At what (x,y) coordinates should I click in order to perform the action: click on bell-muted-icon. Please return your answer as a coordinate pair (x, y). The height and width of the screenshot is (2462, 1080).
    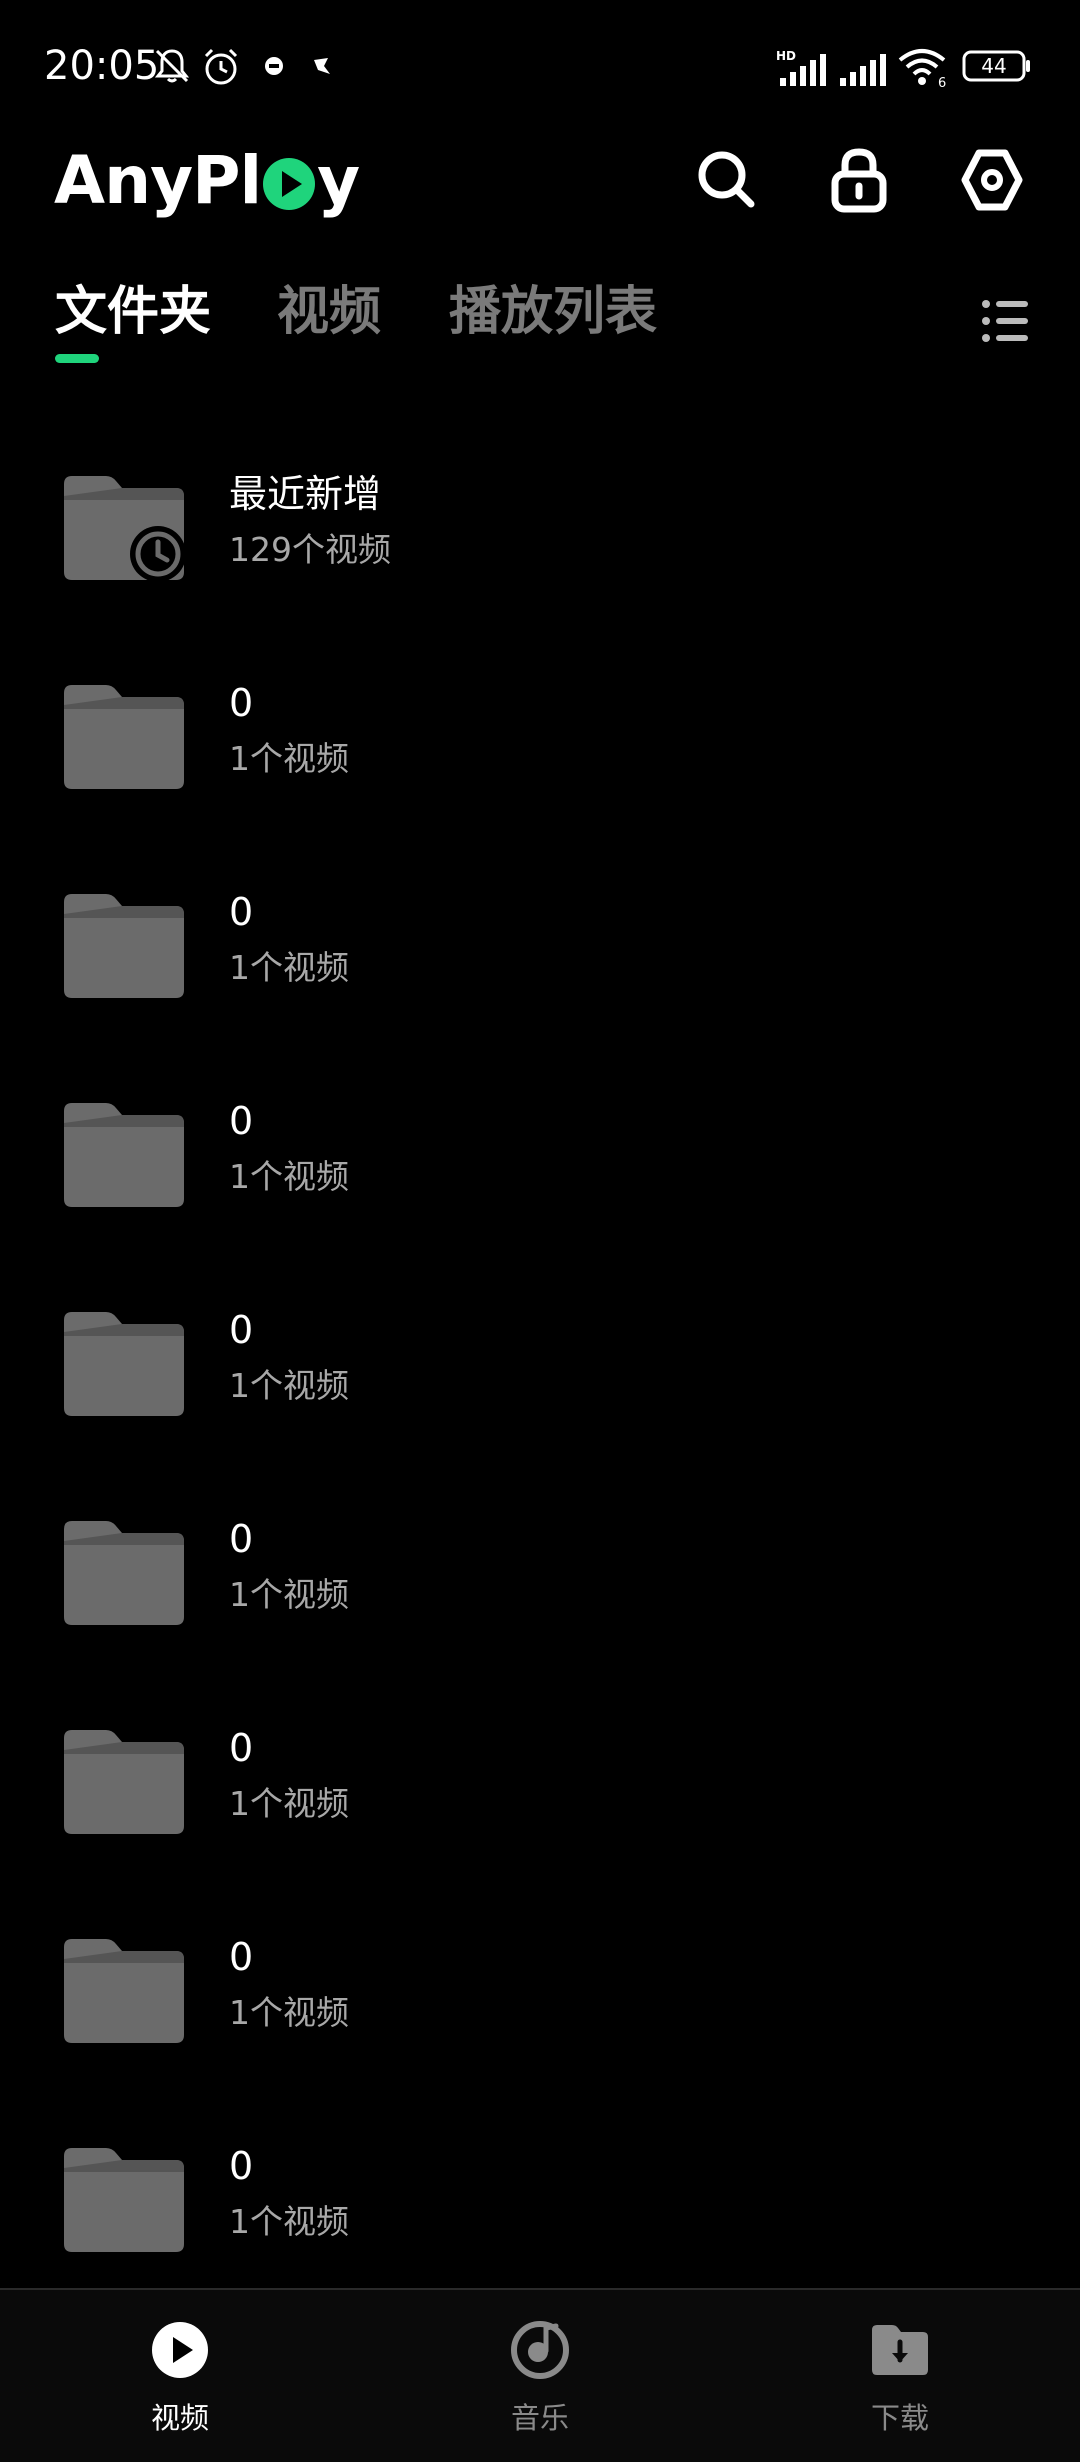
    Looking at the image, I should click on (172, 68).